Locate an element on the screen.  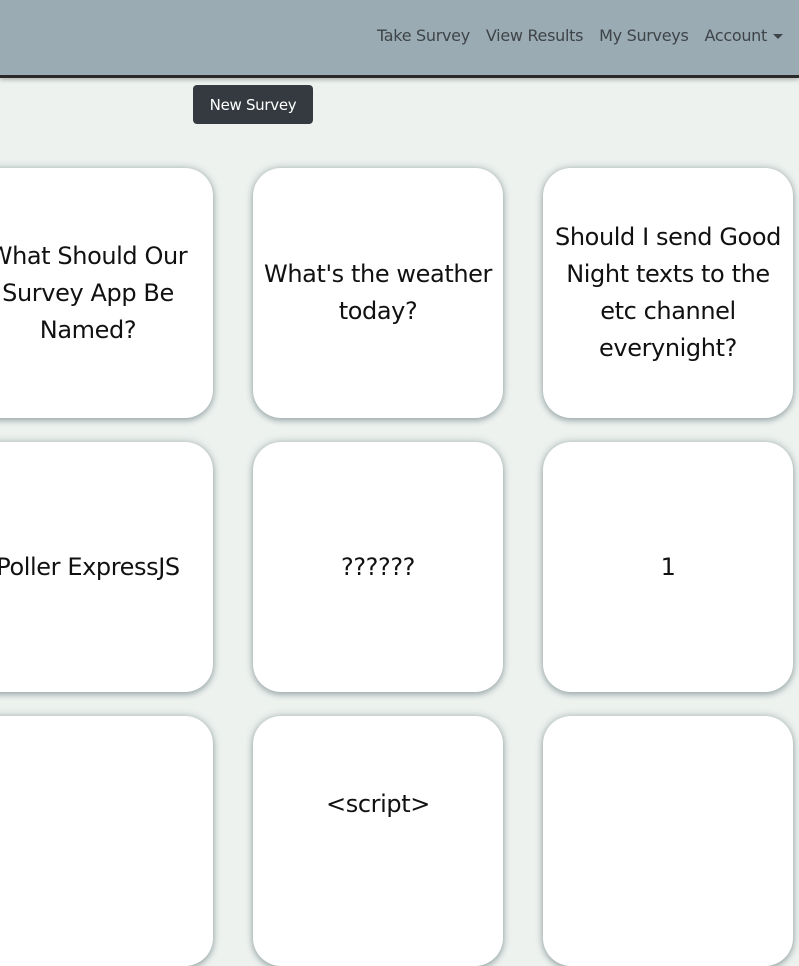
survey-title: What's the weather today? is located at coordinates (378, 292).